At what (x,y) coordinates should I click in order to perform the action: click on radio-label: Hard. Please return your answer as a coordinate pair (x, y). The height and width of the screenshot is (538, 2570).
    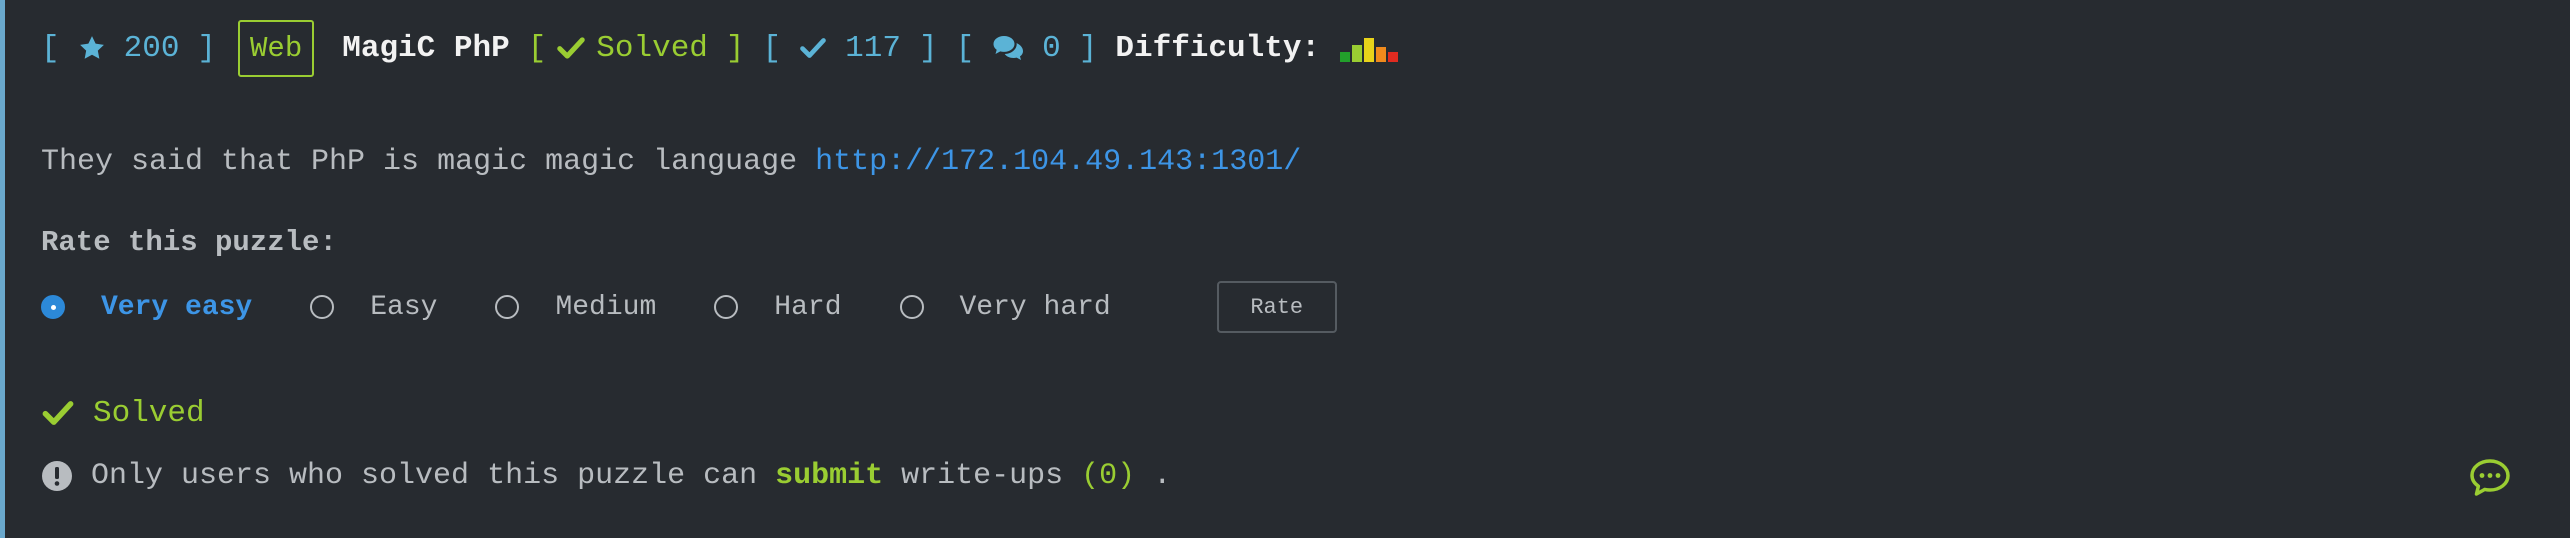
    Looking at the image, I should click on (807, 307).